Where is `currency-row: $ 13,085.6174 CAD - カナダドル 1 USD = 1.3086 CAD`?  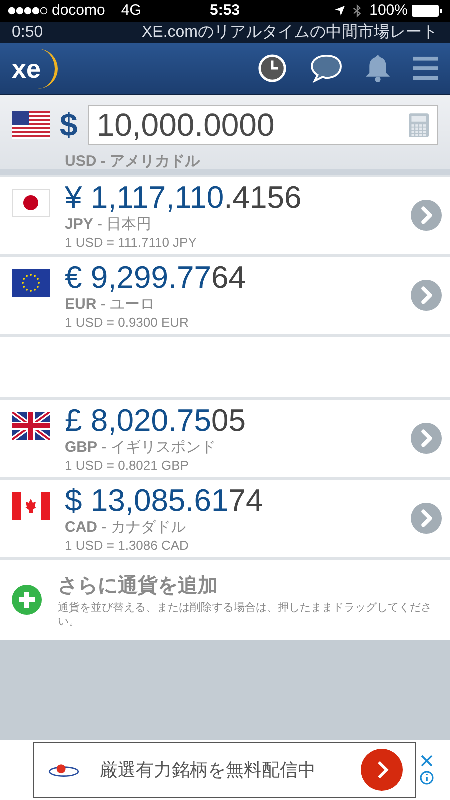
currency-row: $ 13,085.6174 CAD - カナダドル 1 USD = 1.3086 CAD is located at coordinates (225, 518).